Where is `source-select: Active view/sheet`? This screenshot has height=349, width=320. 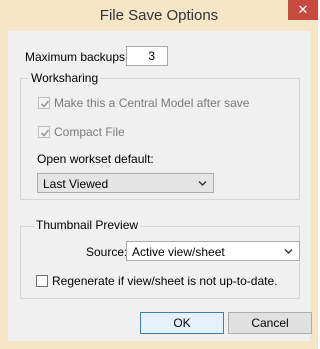
source-select: Active view/sheet is located at coordinates (213, 251).